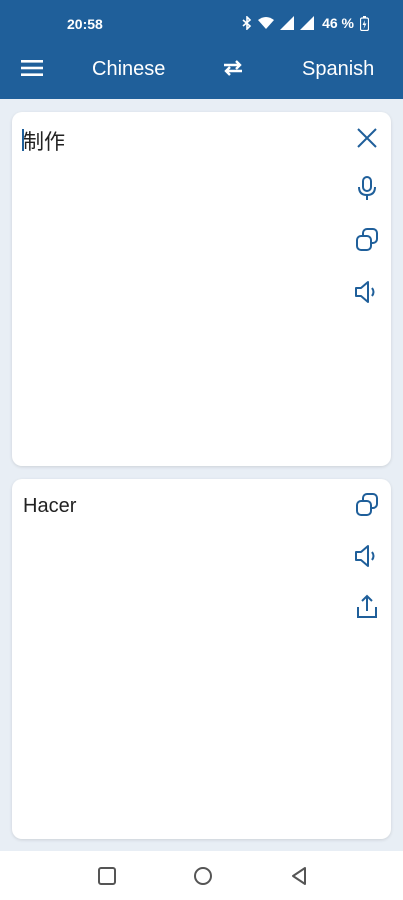  What do you see at coordinates (367, 607) in the screenshot?
I see `share-icon` at bounding box center [367, 607].